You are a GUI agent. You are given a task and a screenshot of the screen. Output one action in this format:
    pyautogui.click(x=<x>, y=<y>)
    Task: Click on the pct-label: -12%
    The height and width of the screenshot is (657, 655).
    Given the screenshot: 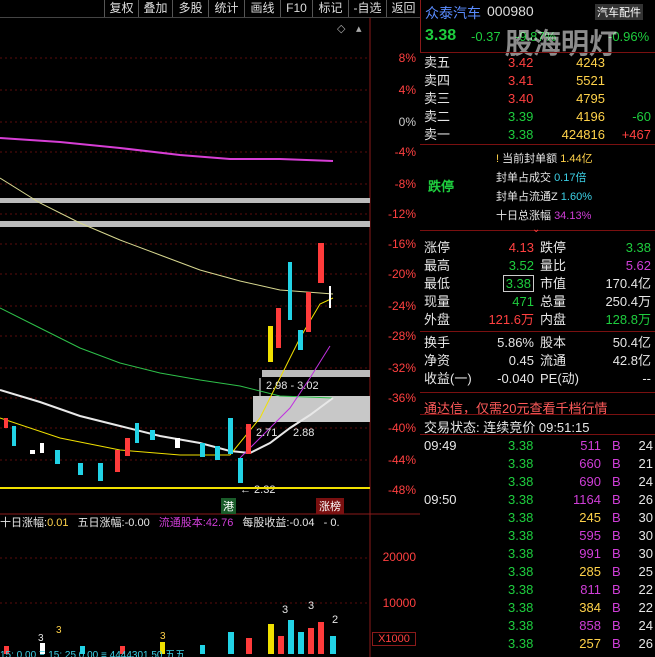 What is the action you would take?
    pyautogui.click(x=401, y=214)
    